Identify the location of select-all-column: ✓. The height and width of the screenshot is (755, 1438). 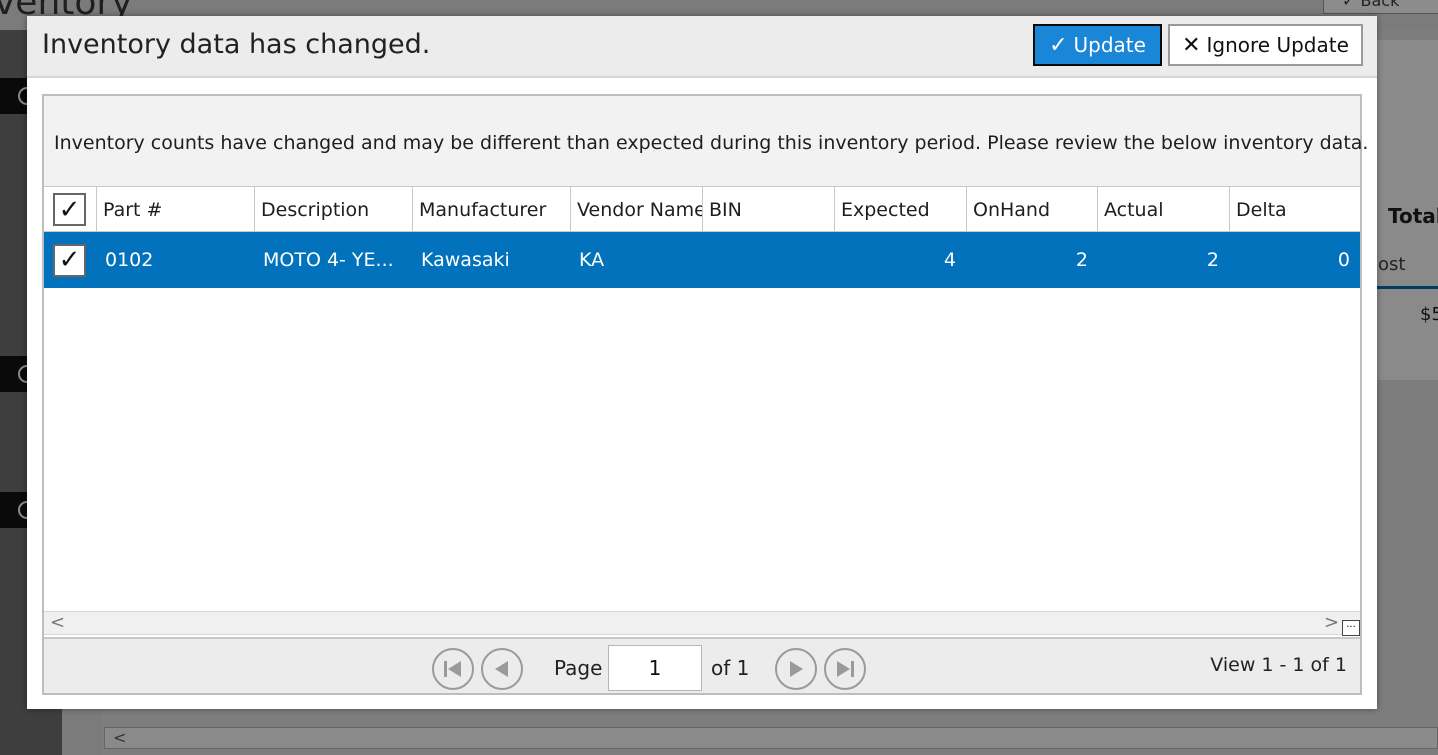
(70, 209).